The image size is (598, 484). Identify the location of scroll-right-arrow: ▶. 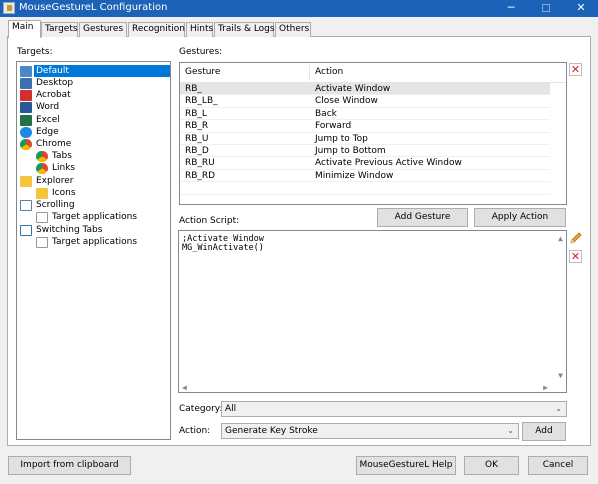
(545, 387).